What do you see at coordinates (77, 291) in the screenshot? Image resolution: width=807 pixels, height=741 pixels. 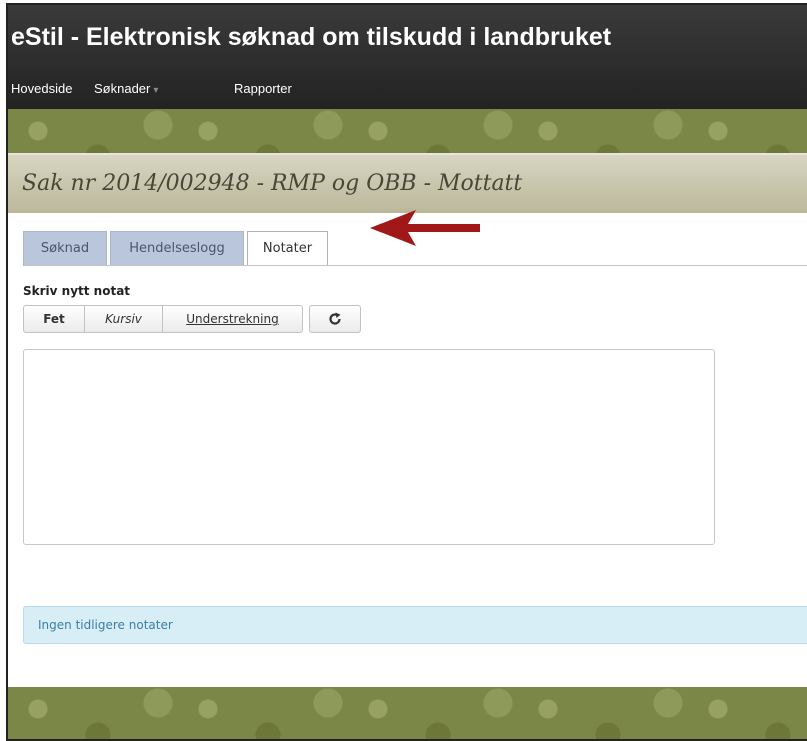 I see `note-section-label: Skriv nytt notat` at bounding box center [77, 291].